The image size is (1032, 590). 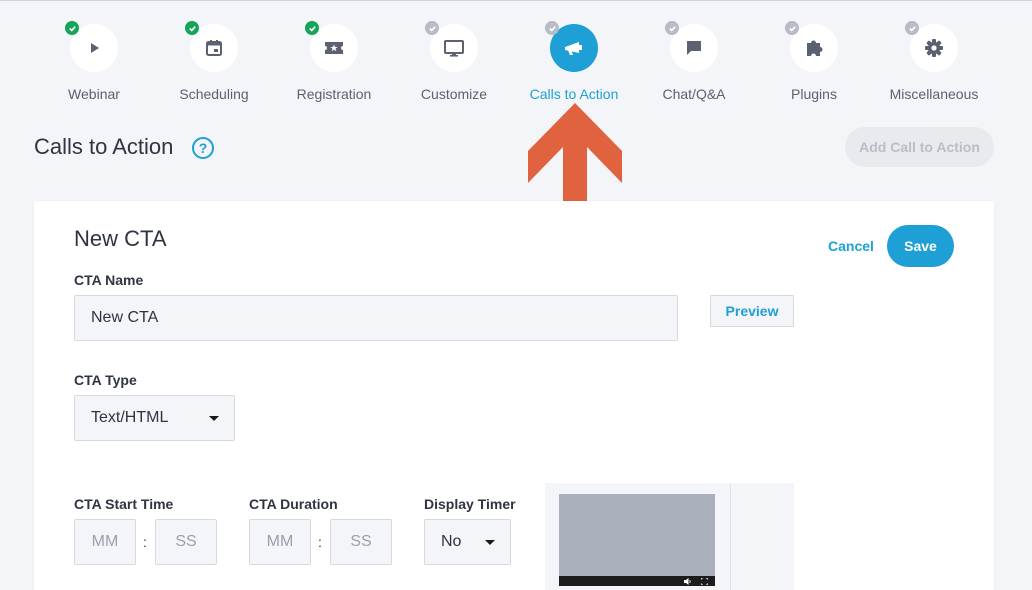 What do you see at coordinates (214, 94) in the screenshot?
I see `step-label: Scheduling` at bounding box center [214, 94].